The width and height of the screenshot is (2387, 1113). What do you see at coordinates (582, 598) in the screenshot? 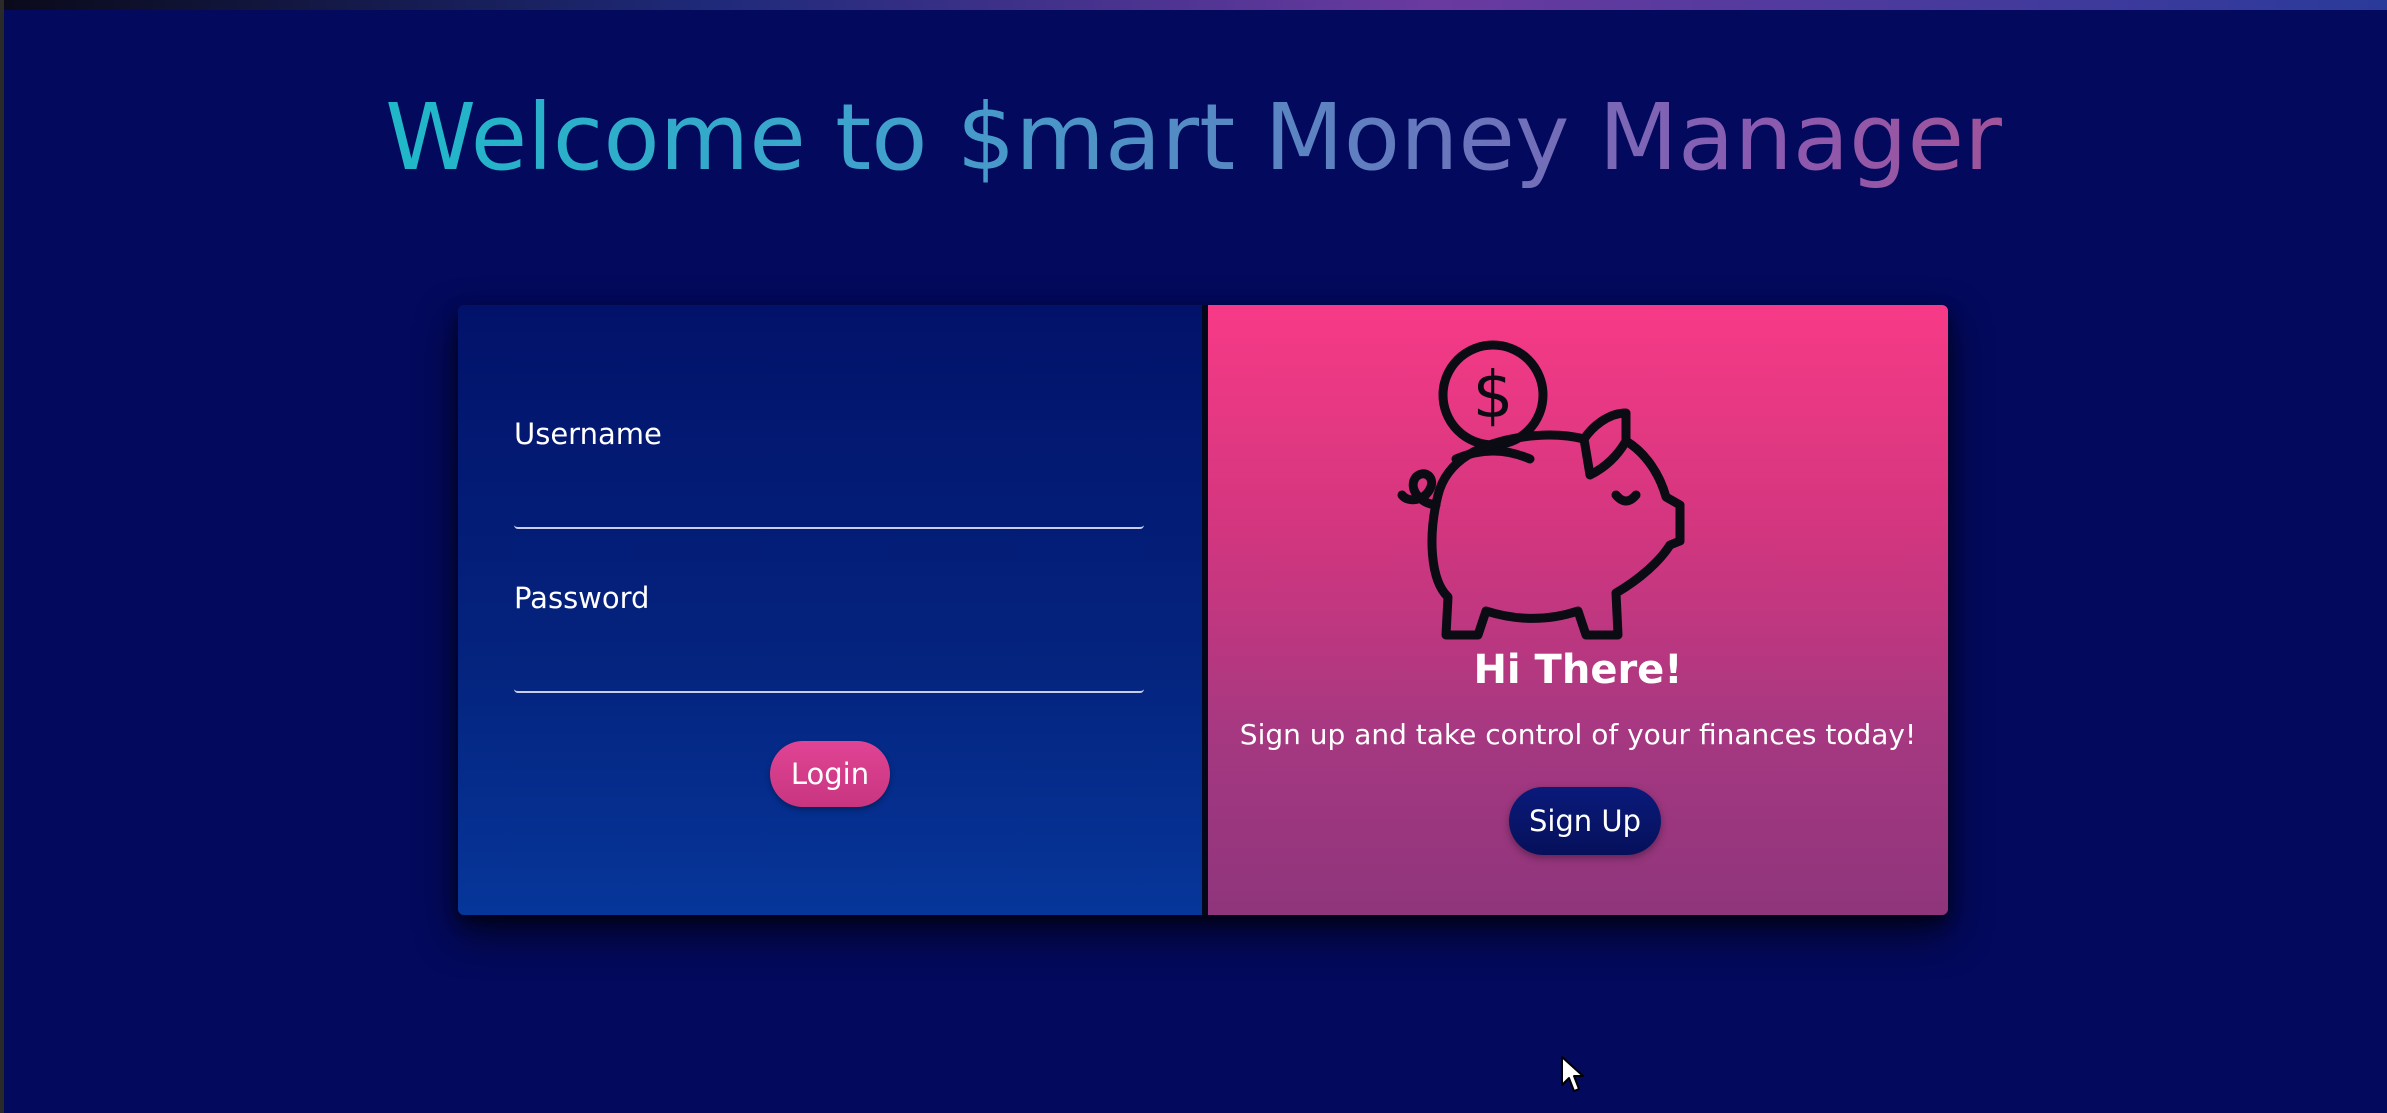
I see `password-label: Password` at bounding box center [582, 598].